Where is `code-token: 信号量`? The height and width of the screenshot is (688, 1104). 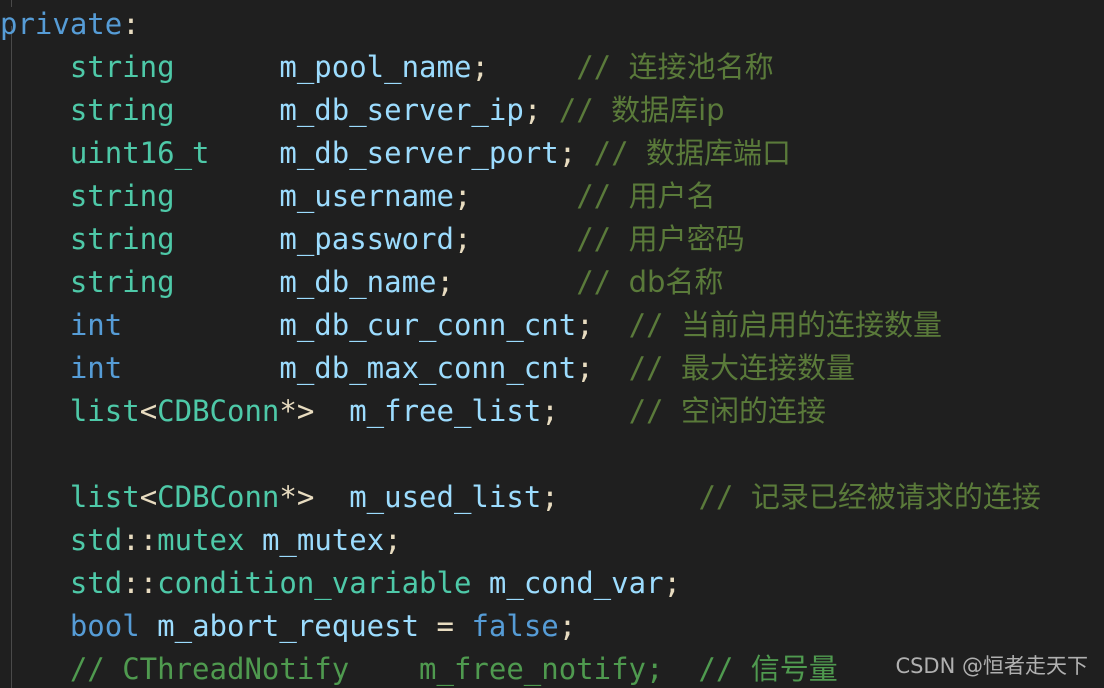
code-token: 信号量 is located at coordinates (794, 669).